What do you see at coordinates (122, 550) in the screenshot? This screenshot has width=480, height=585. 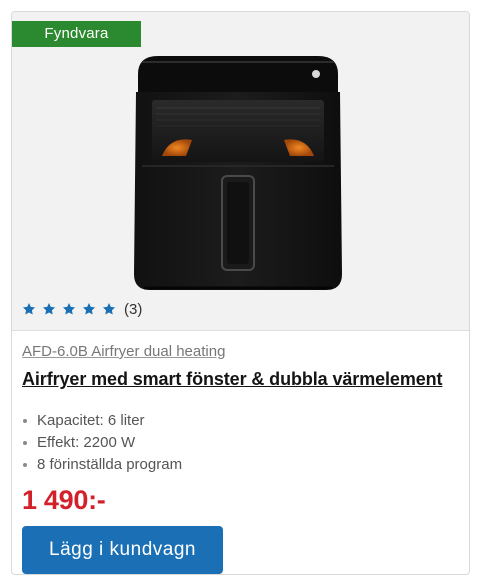 I see `add-to-cart-button: Lägg i kundvagn` at bounding box center [122, 550].